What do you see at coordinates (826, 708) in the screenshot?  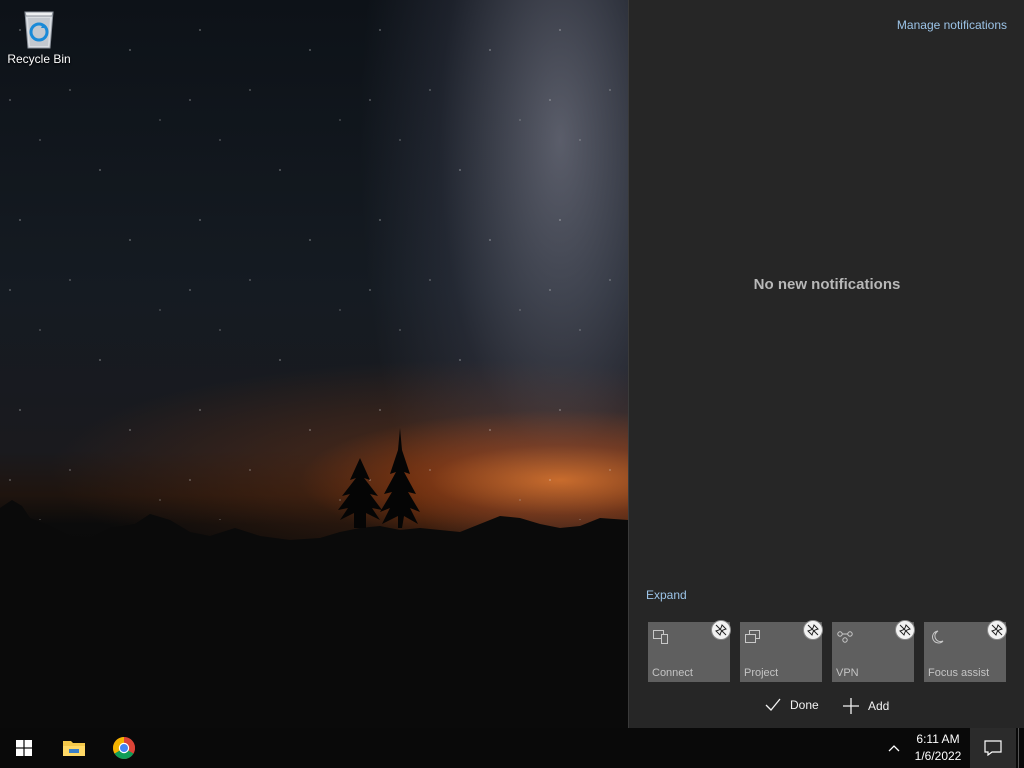 I see `quick-actions-edit-bar: Done Add` at bounding box center [826, 708].